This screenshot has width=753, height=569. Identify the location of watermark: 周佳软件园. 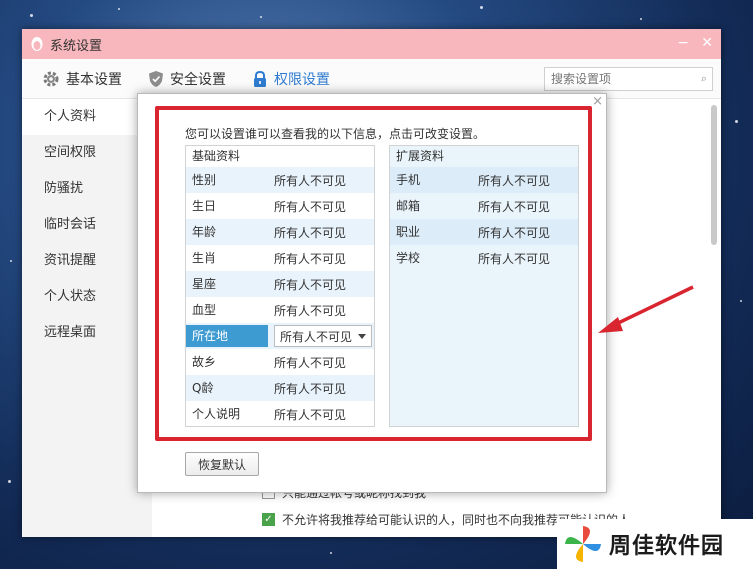
(655, 544).